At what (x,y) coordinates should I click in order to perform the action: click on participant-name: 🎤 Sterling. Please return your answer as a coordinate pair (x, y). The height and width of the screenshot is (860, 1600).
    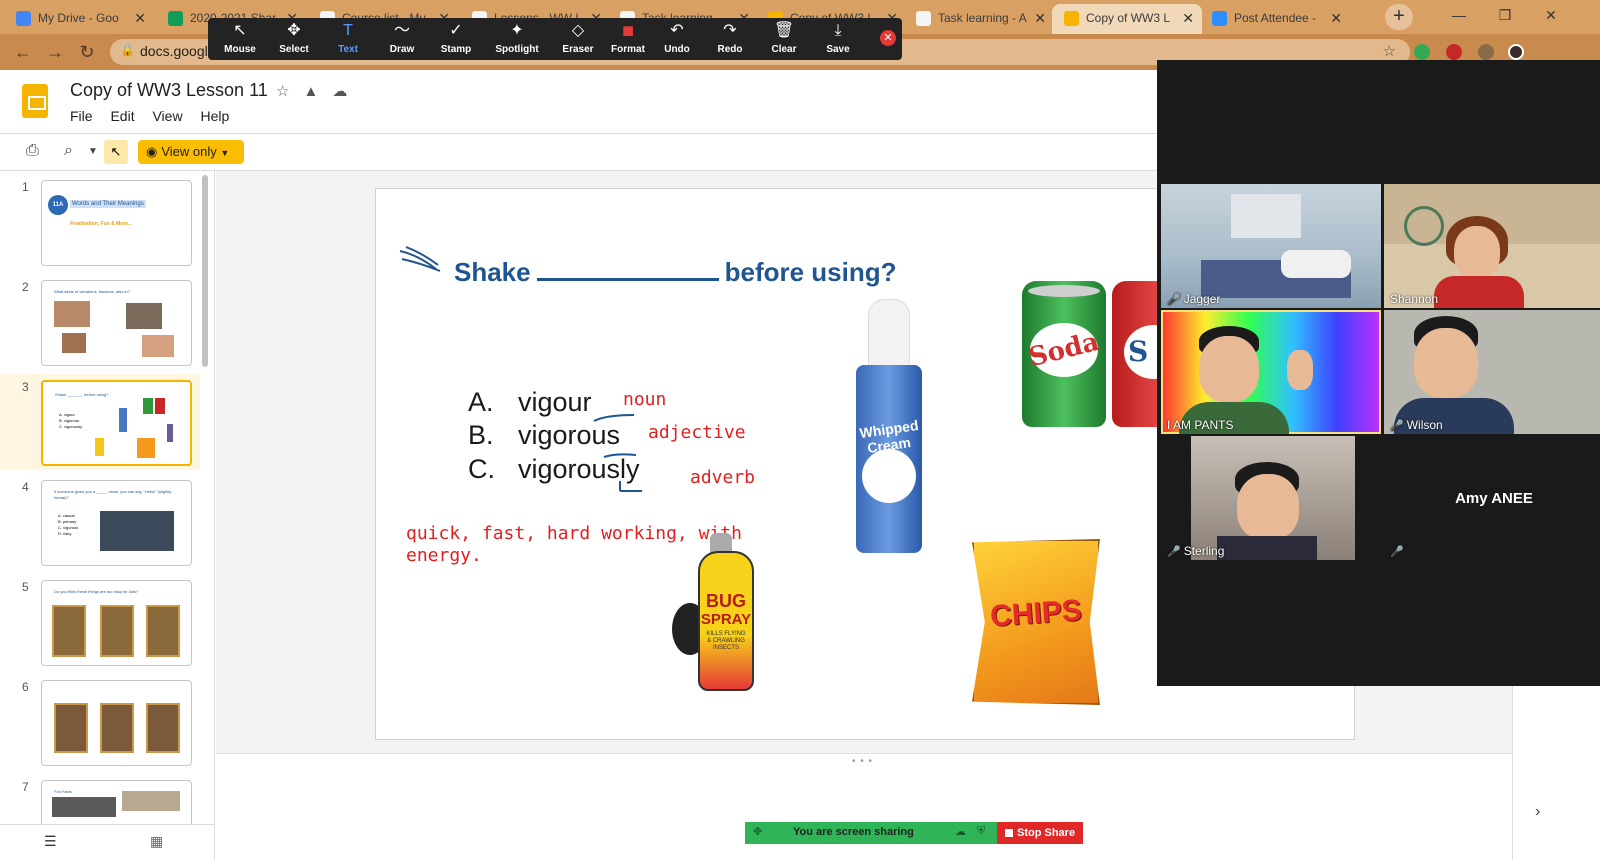
    Looking at the image, I should click on (1196, 551).